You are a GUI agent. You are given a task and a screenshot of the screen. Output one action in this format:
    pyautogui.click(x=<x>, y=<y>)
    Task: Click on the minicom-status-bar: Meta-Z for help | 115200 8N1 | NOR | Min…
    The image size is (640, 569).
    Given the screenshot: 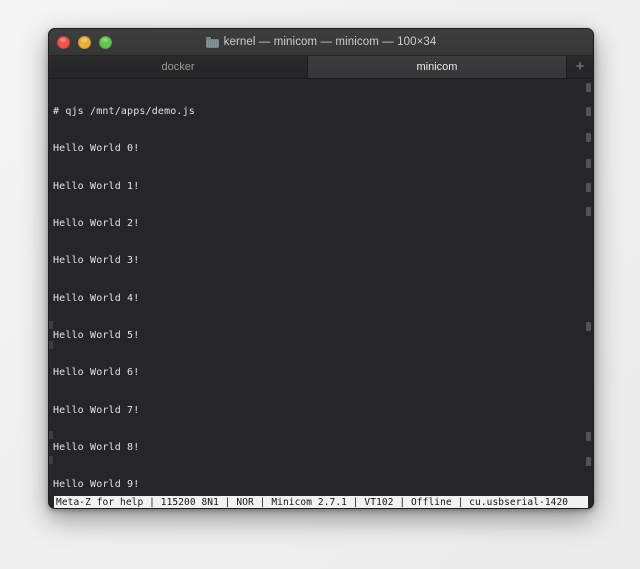 What is the action you would take?
    pyautogui.click(x=321, y=502)
    